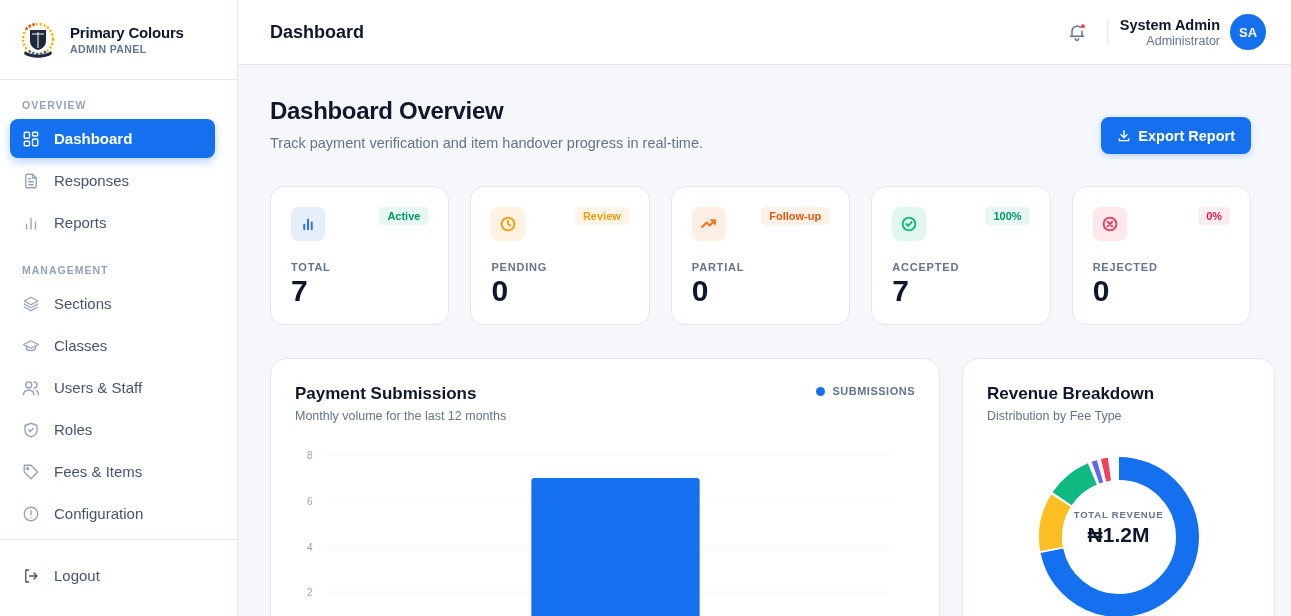  What do you see at coordinates (404, 216) in the screenshot?
I see `status-badge: Active` at bounding box center [404, 216].